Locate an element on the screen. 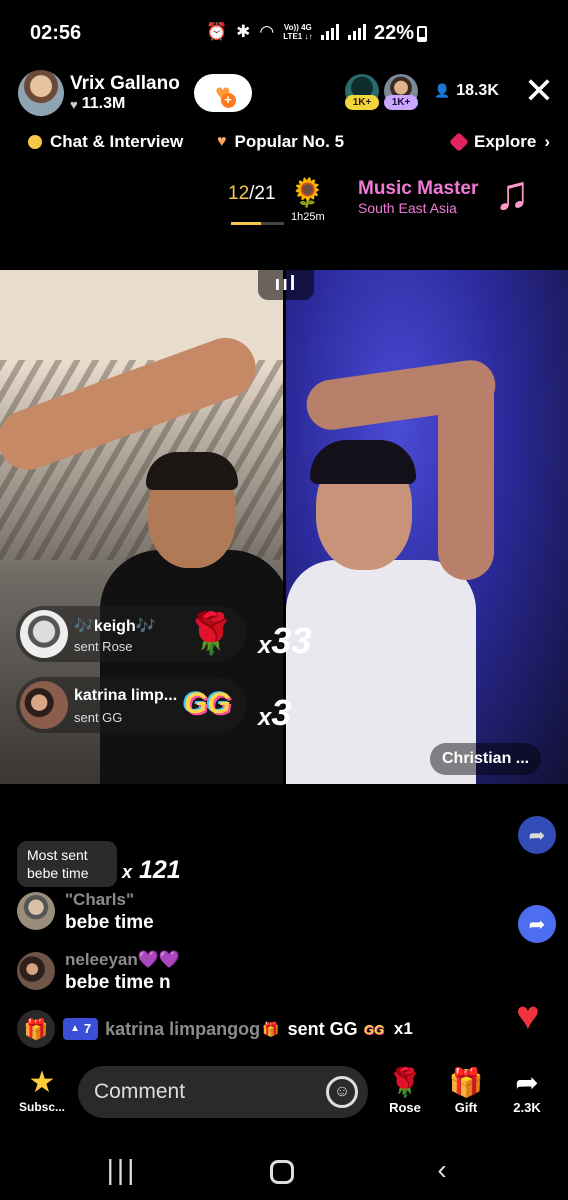  flower-trophy-icon: 🌻 is located at coordinates (307, 192).